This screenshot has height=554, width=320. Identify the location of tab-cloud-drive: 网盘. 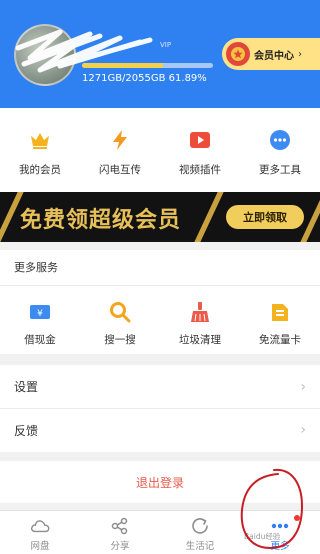
(40, 532).